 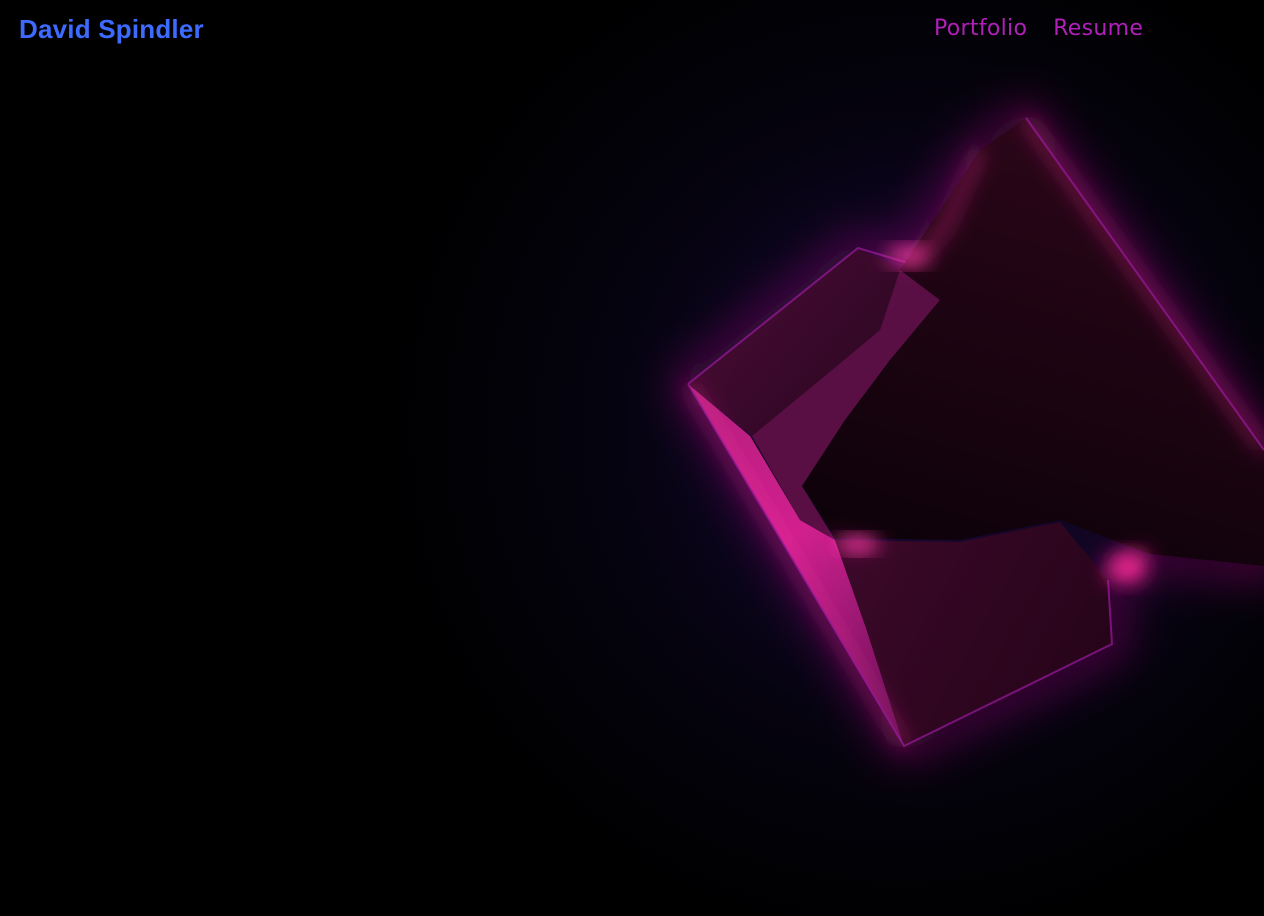 What do you see at coordinates (980, 28) in the screenshot?
I see `nav-link-portfolio: Portfolio` at bounding box center [980, 28].